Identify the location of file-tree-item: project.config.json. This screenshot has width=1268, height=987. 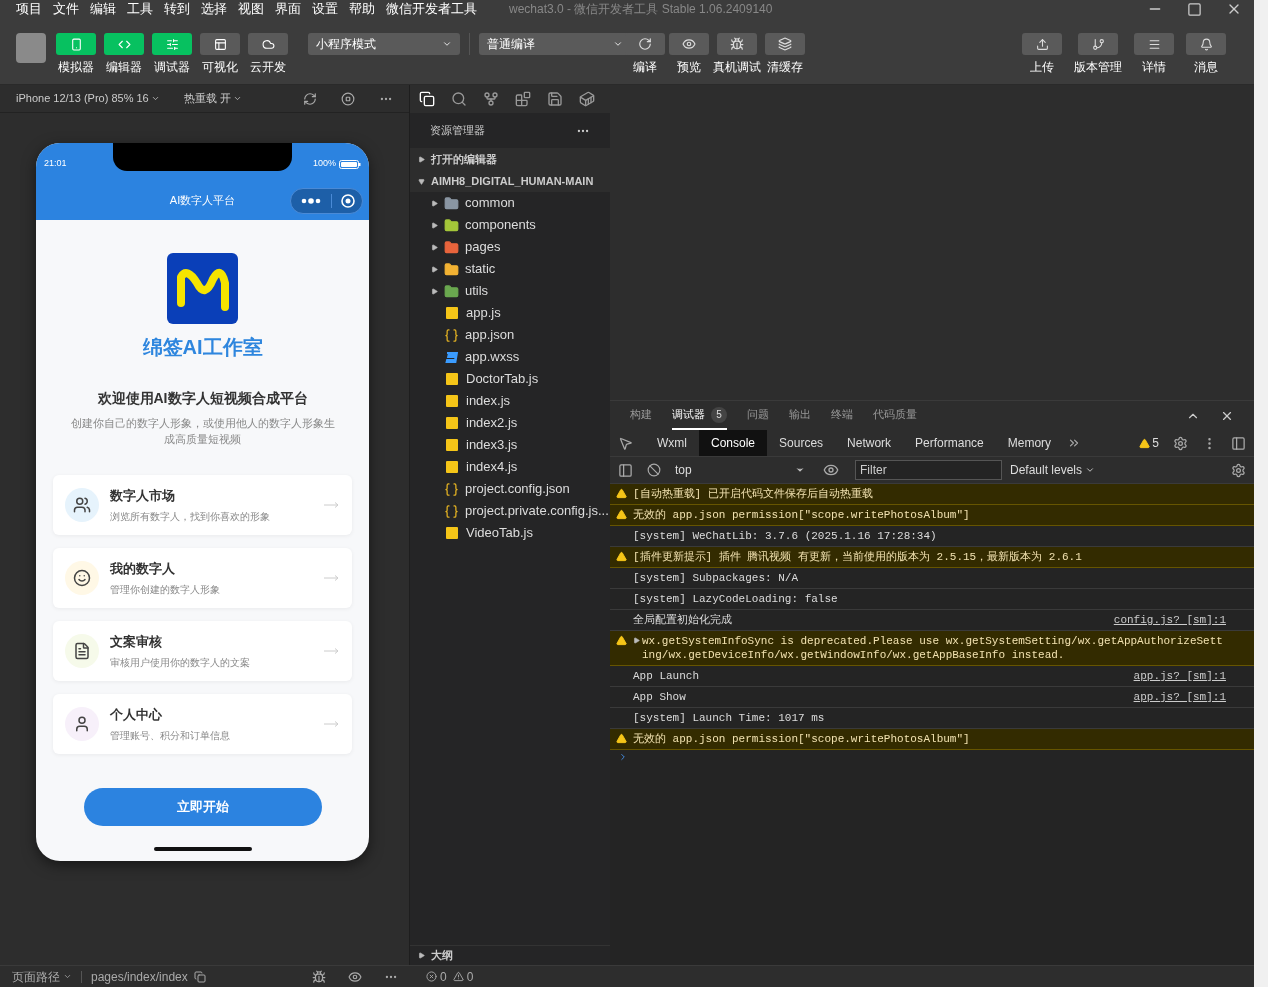
(510, 489).